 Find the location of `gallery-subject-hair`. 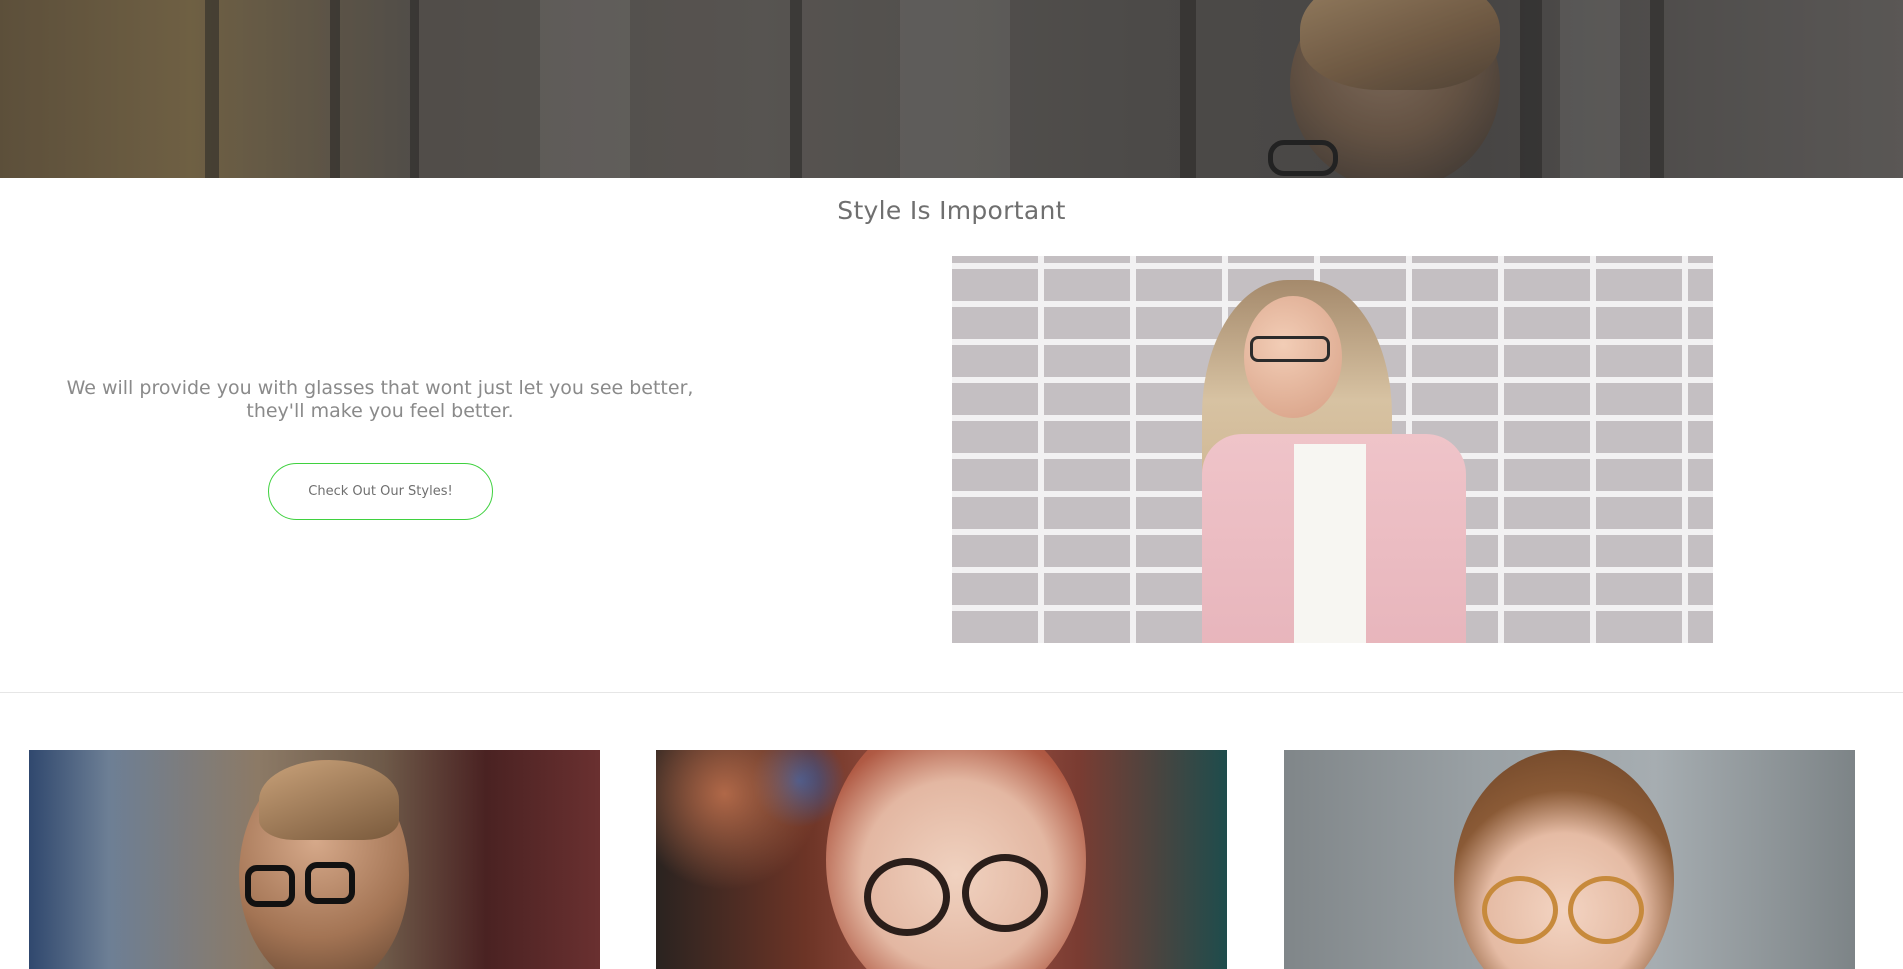

gallery-subject-hair is located at coordinates (329, 800).